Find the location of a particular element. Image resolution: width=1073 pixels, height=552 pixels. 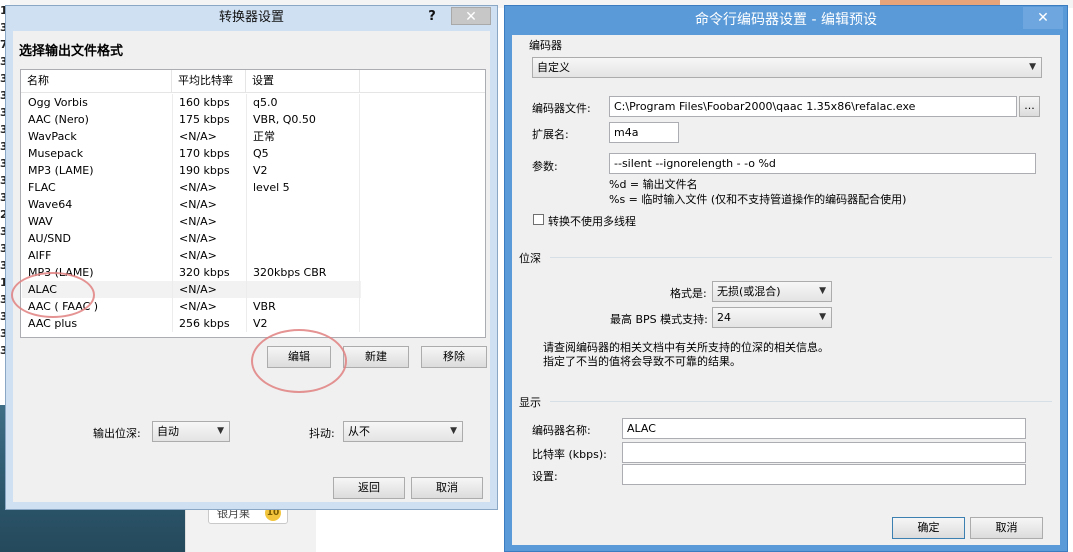

format-row: WavPack <N/A> 正常 is located at coordinates (191, 136).